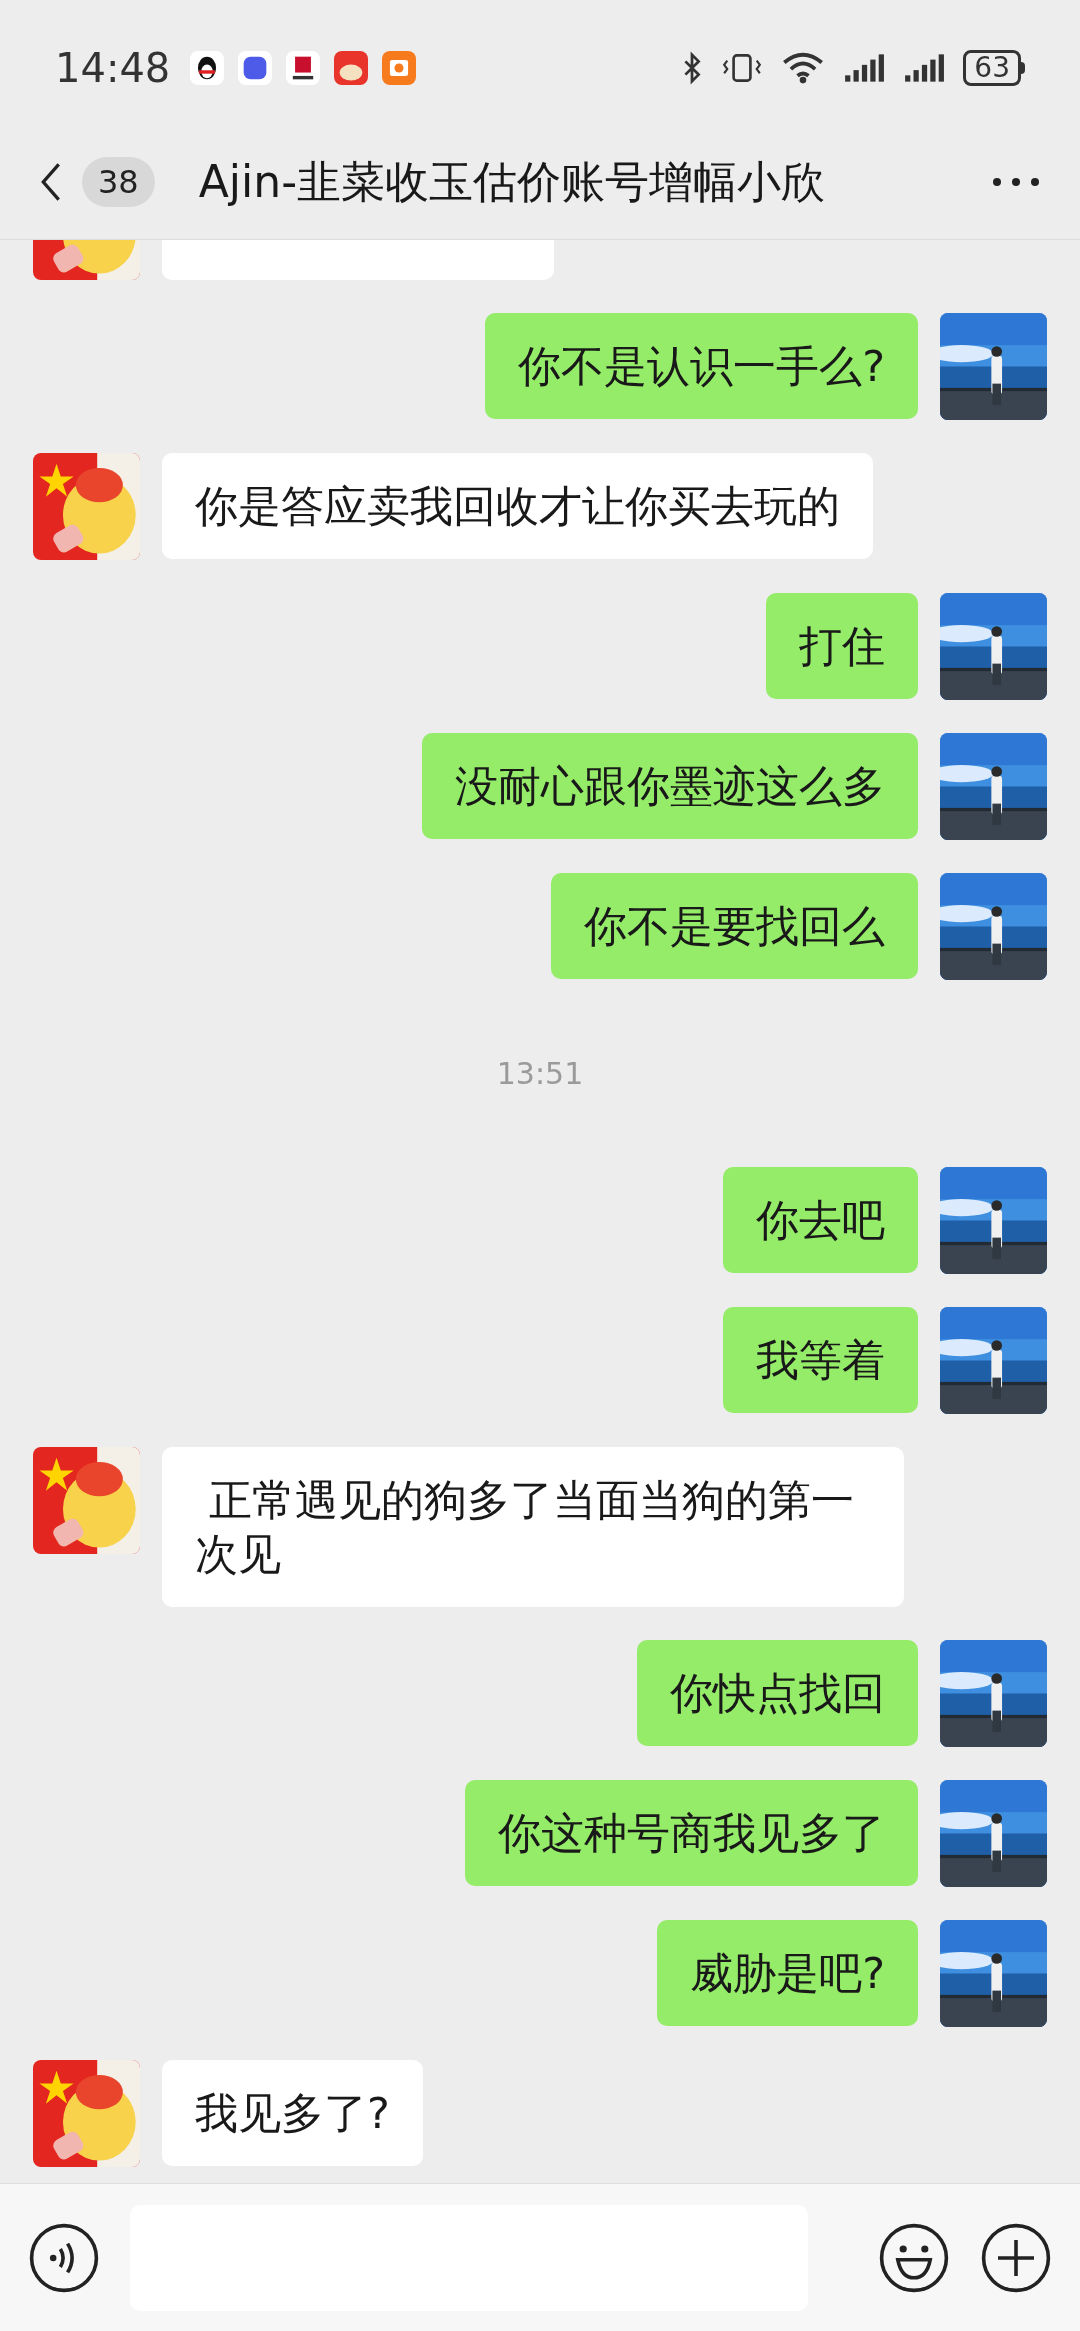  I want to click on envelope-icon, so click(399, 67).